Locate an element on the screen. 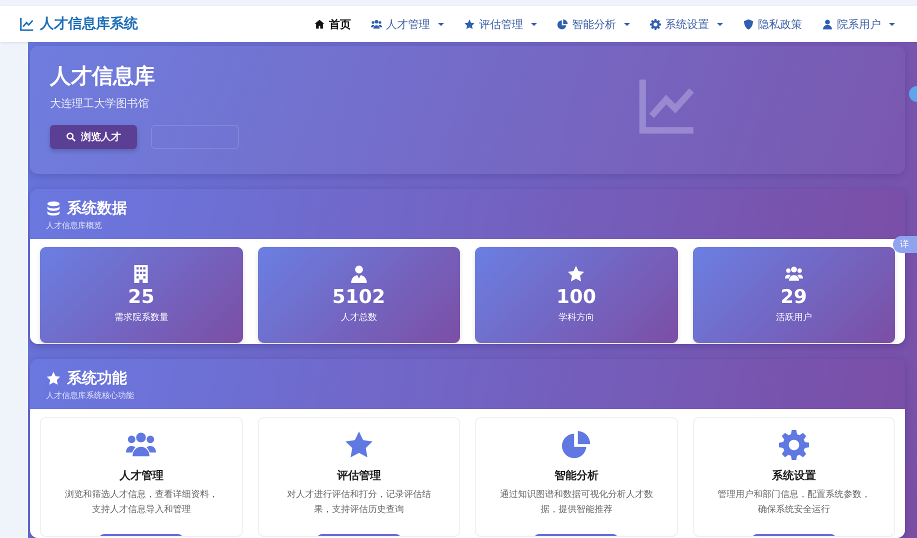  section-subtitle: 人才信息库系统核心功能 is located at coordinates (90, 396).